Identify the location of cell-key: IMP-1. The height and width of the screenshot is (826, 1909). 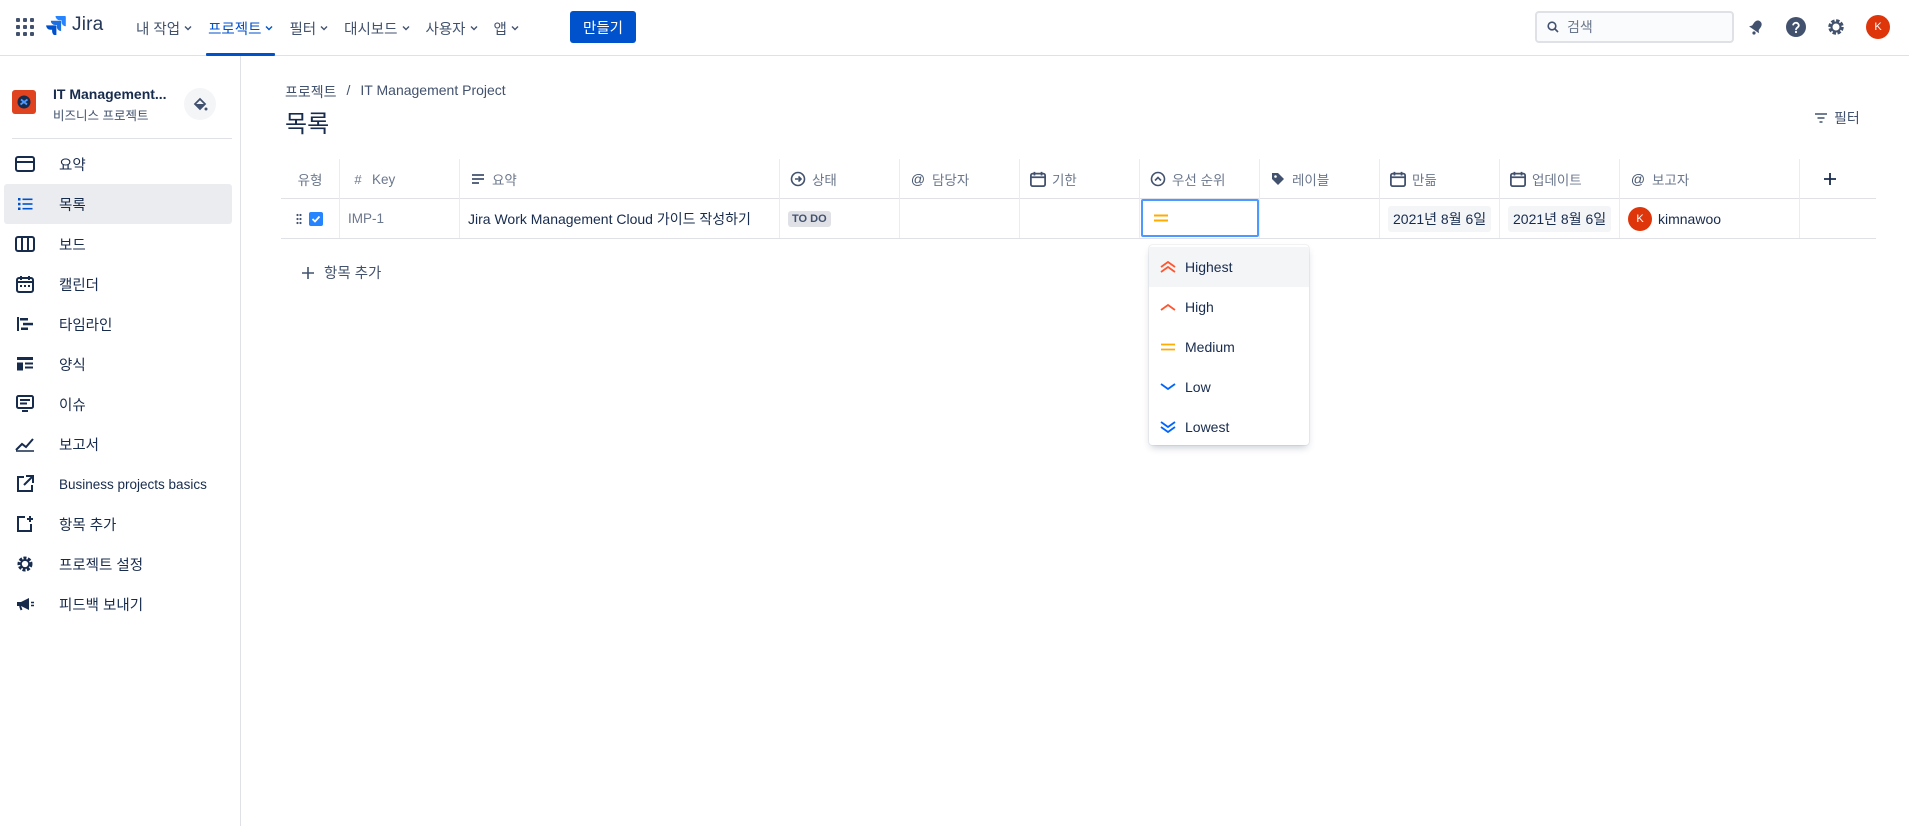
(400, 218).